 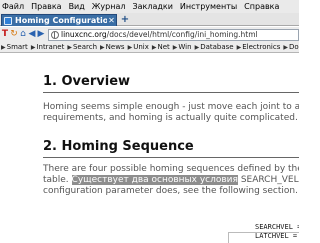 I want to click on page-favicon-icon, so click(x=8, y=20).